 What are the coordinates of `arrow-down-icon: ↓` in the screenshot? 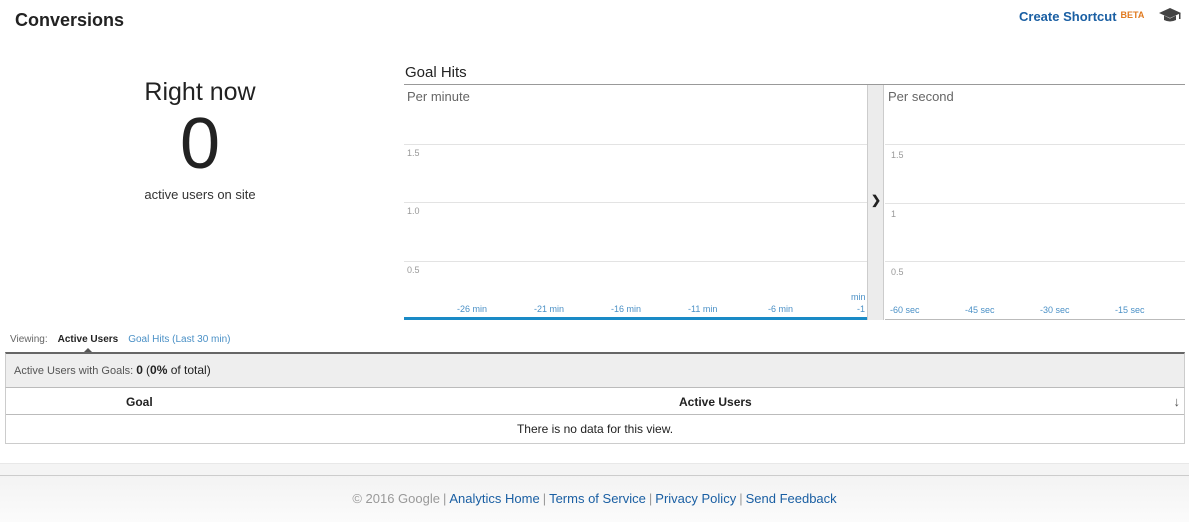 It's located at (1177, 401).